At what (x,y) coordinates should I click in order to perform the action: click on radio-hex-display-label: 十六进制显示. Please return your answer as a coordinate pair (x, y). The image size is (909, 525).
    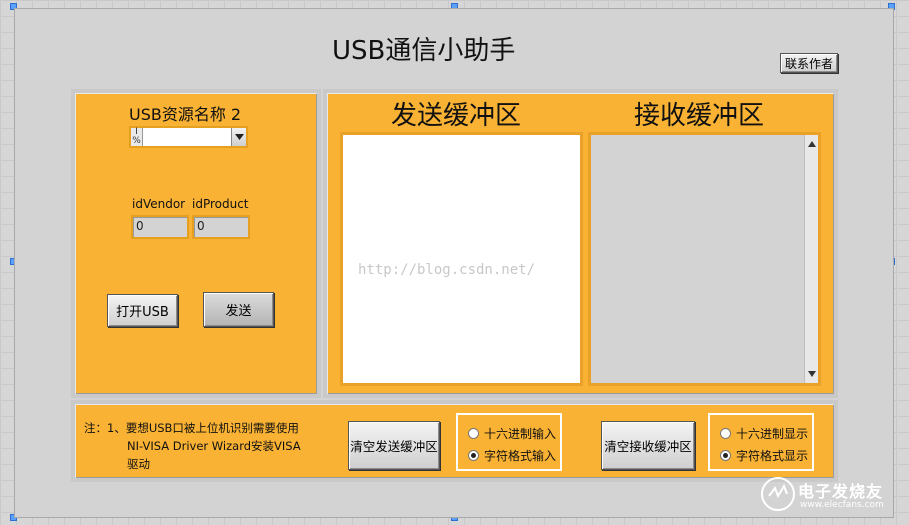
    Looking at the image, I should click on (772, 434).